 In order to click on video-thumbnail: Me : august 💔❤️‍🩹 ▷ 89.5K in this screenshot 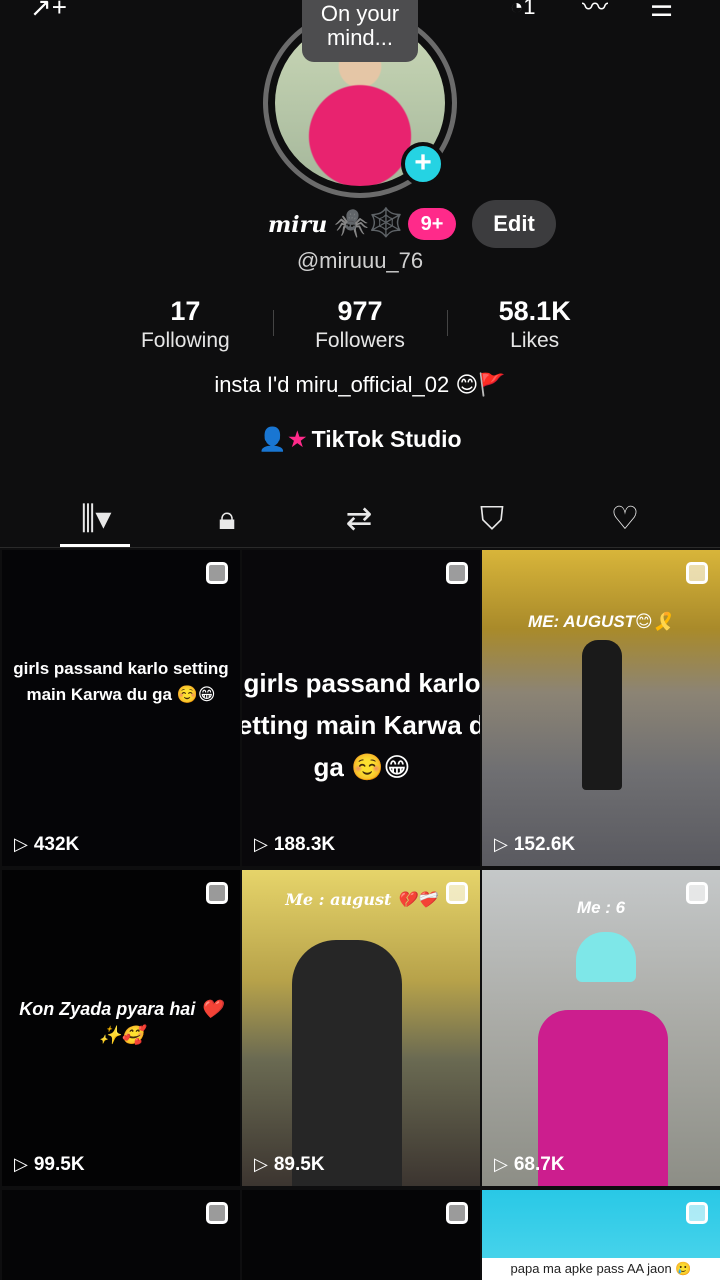, I will do `click(361, 1028)`.